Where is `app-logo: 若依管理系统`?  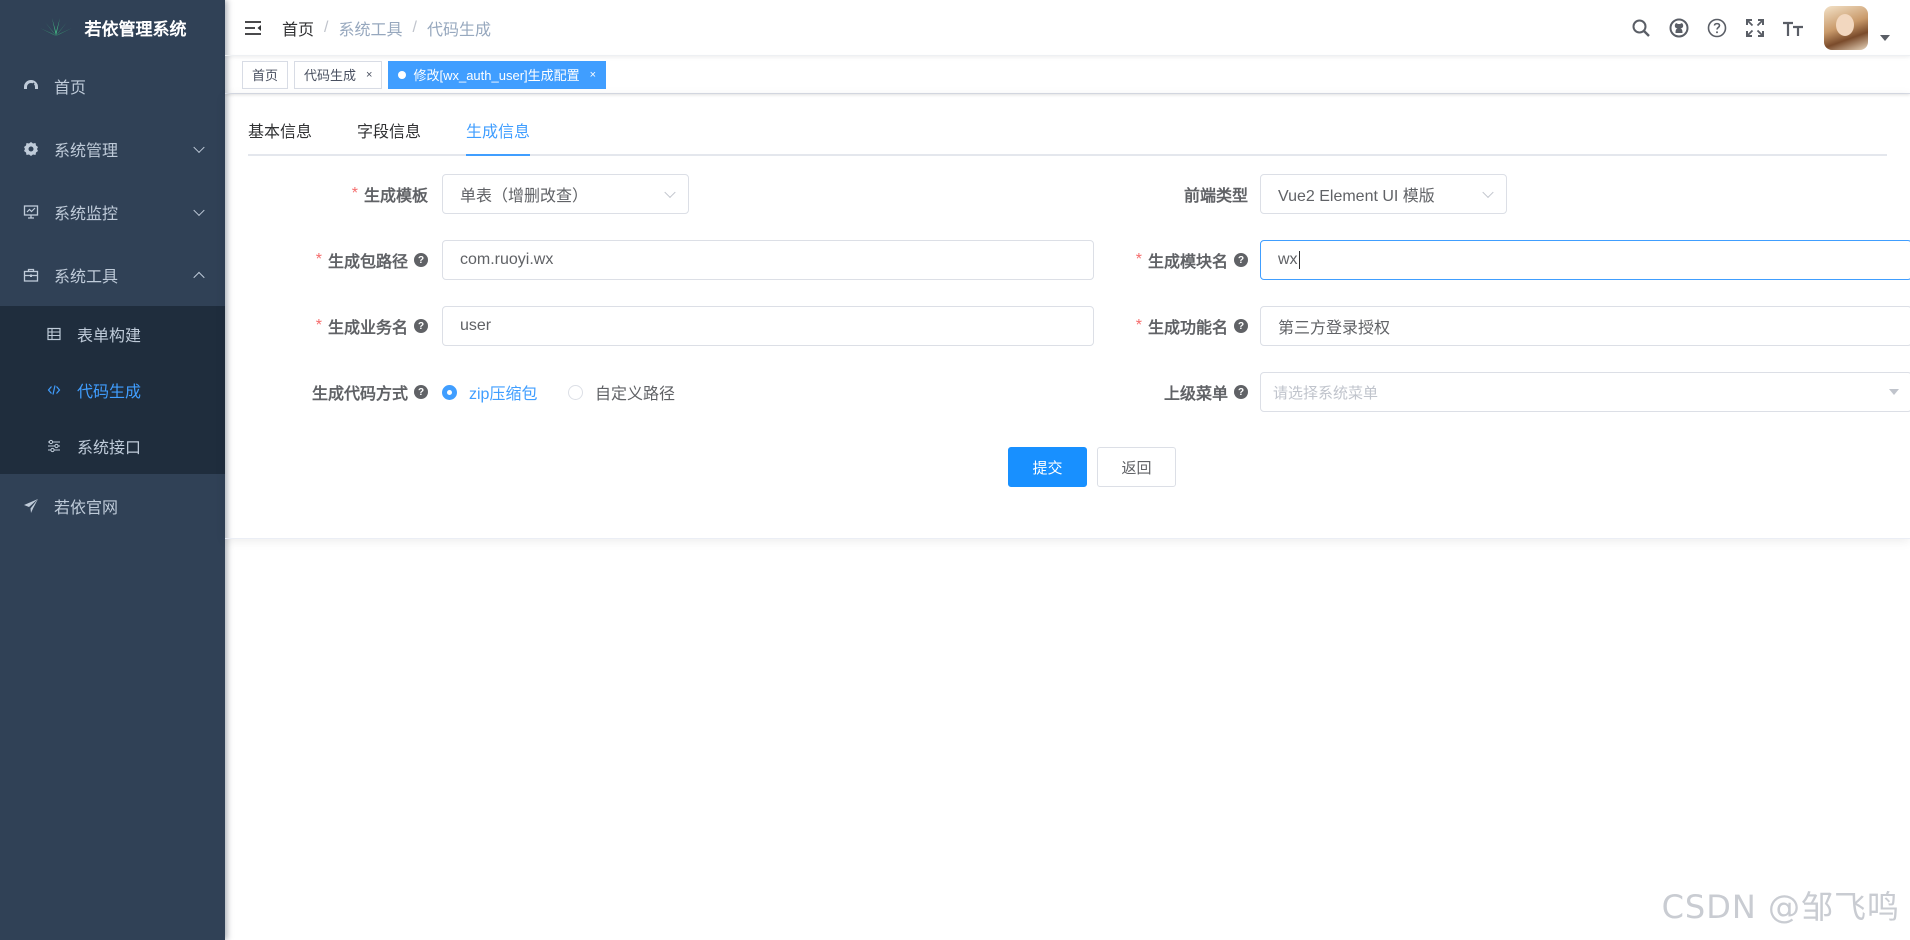 app-logo: 若依管理系统 is located at coordinates (112, 27).